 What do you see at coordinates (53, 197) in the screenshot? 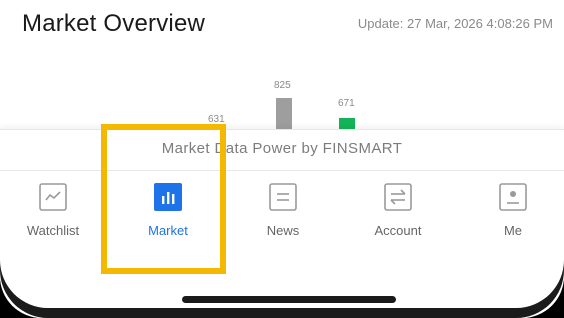
I see `watchlist-chart-icon` at bounding box center [53, 197].